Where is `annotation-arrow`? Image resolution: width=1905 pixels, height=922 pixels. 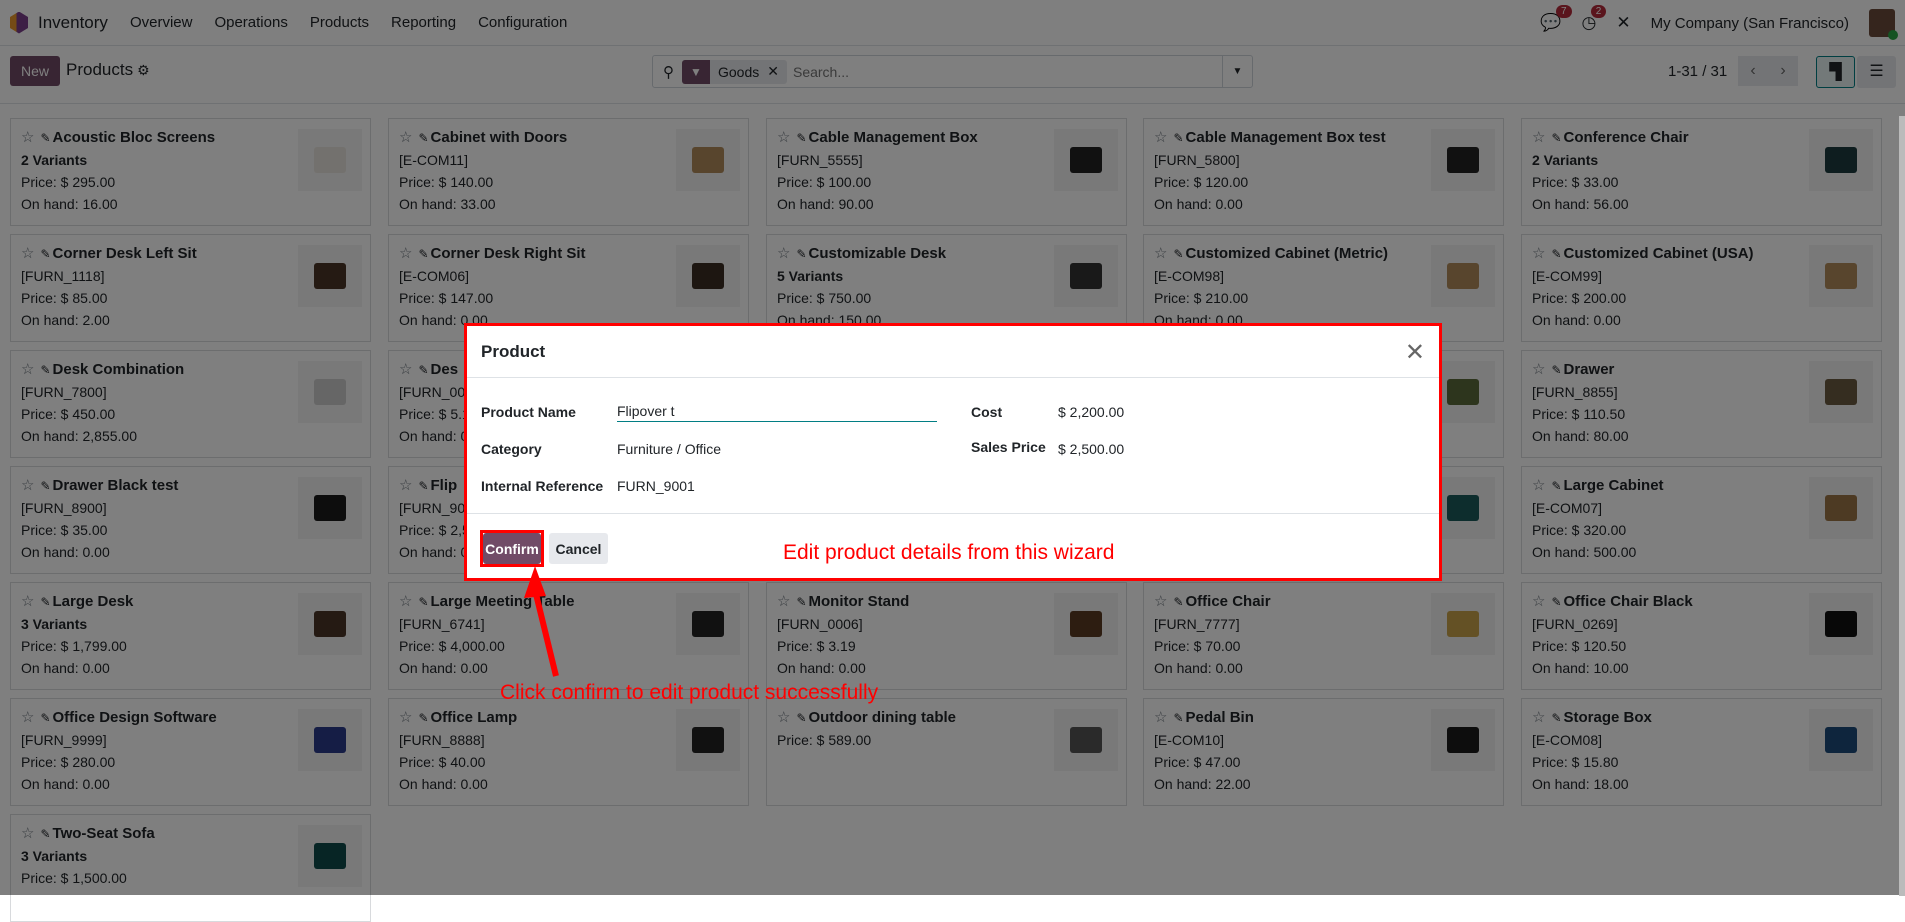 annotation-arrow is located at coordinates (541, 621).